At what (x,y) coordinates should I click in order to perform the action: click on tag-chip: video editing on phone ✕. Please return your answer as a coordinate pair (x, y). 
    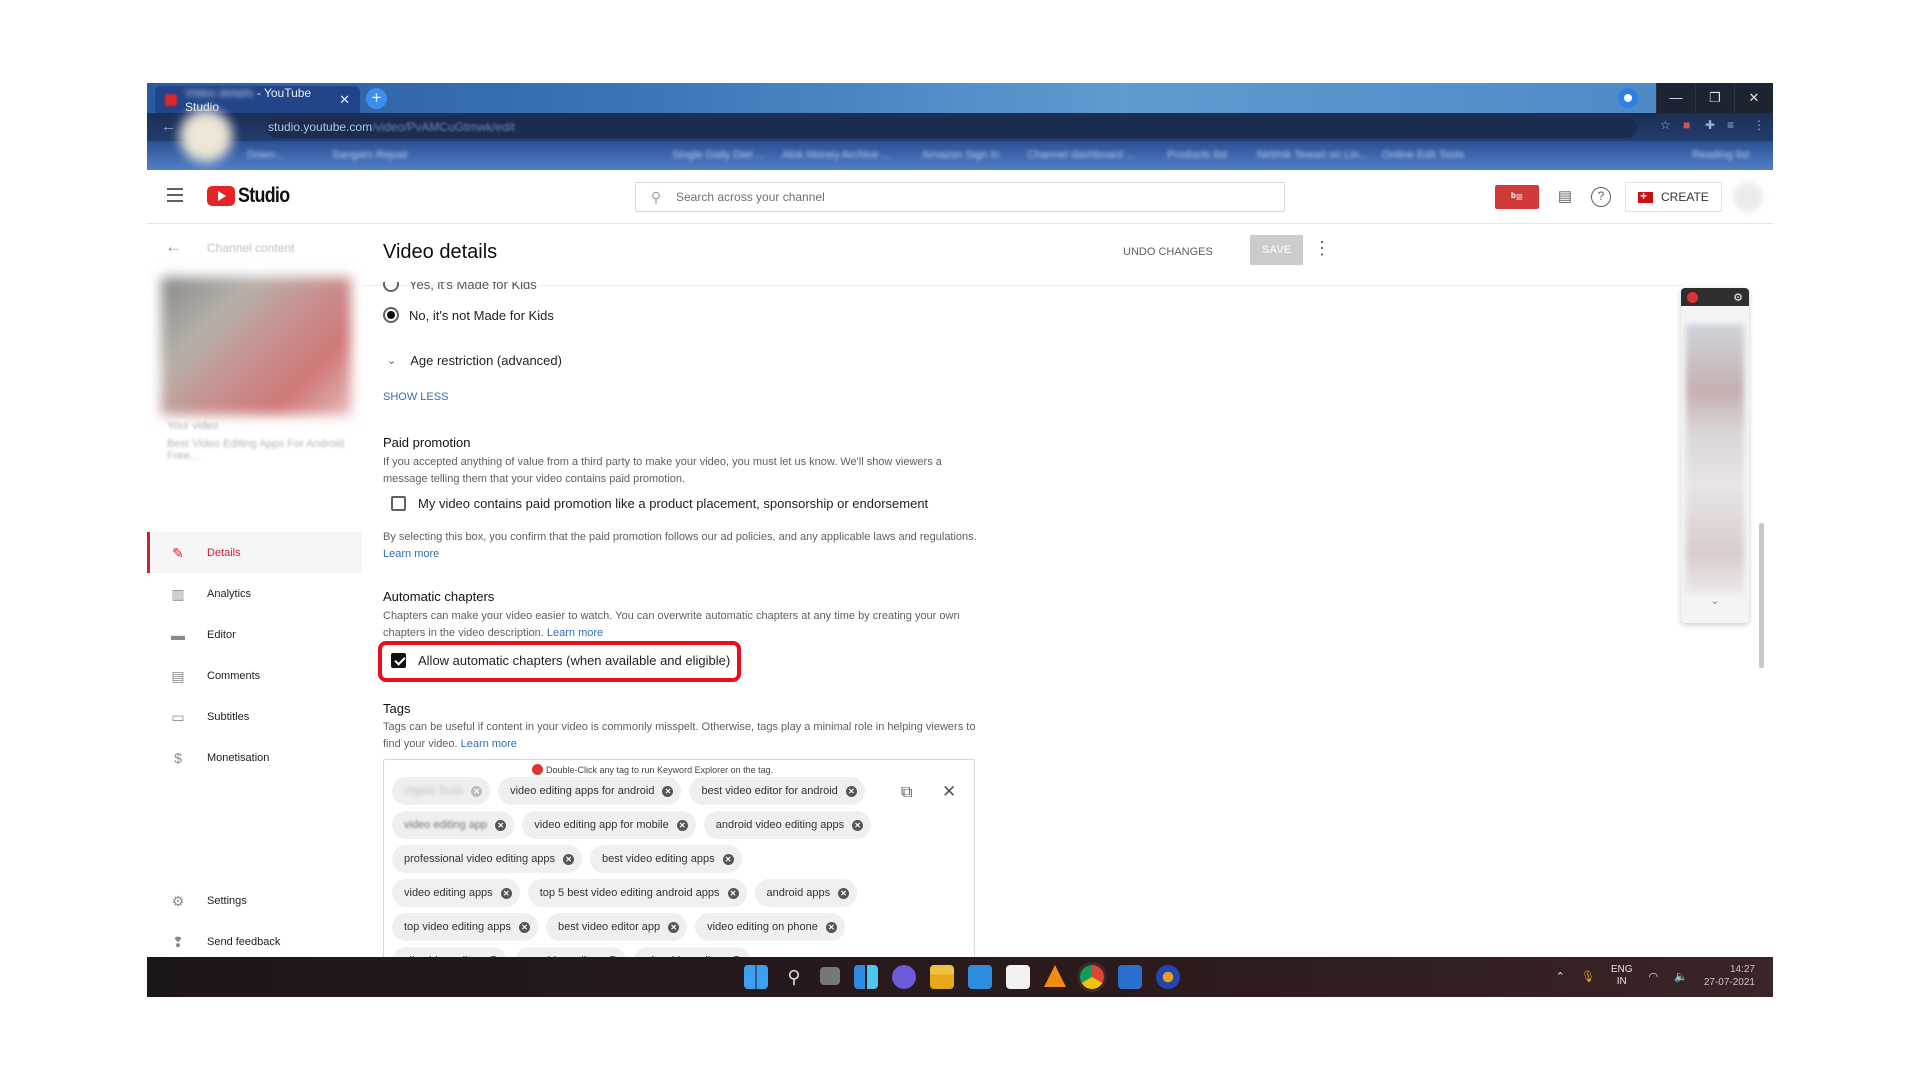
    Looking at the image, I should click on (770, 927).